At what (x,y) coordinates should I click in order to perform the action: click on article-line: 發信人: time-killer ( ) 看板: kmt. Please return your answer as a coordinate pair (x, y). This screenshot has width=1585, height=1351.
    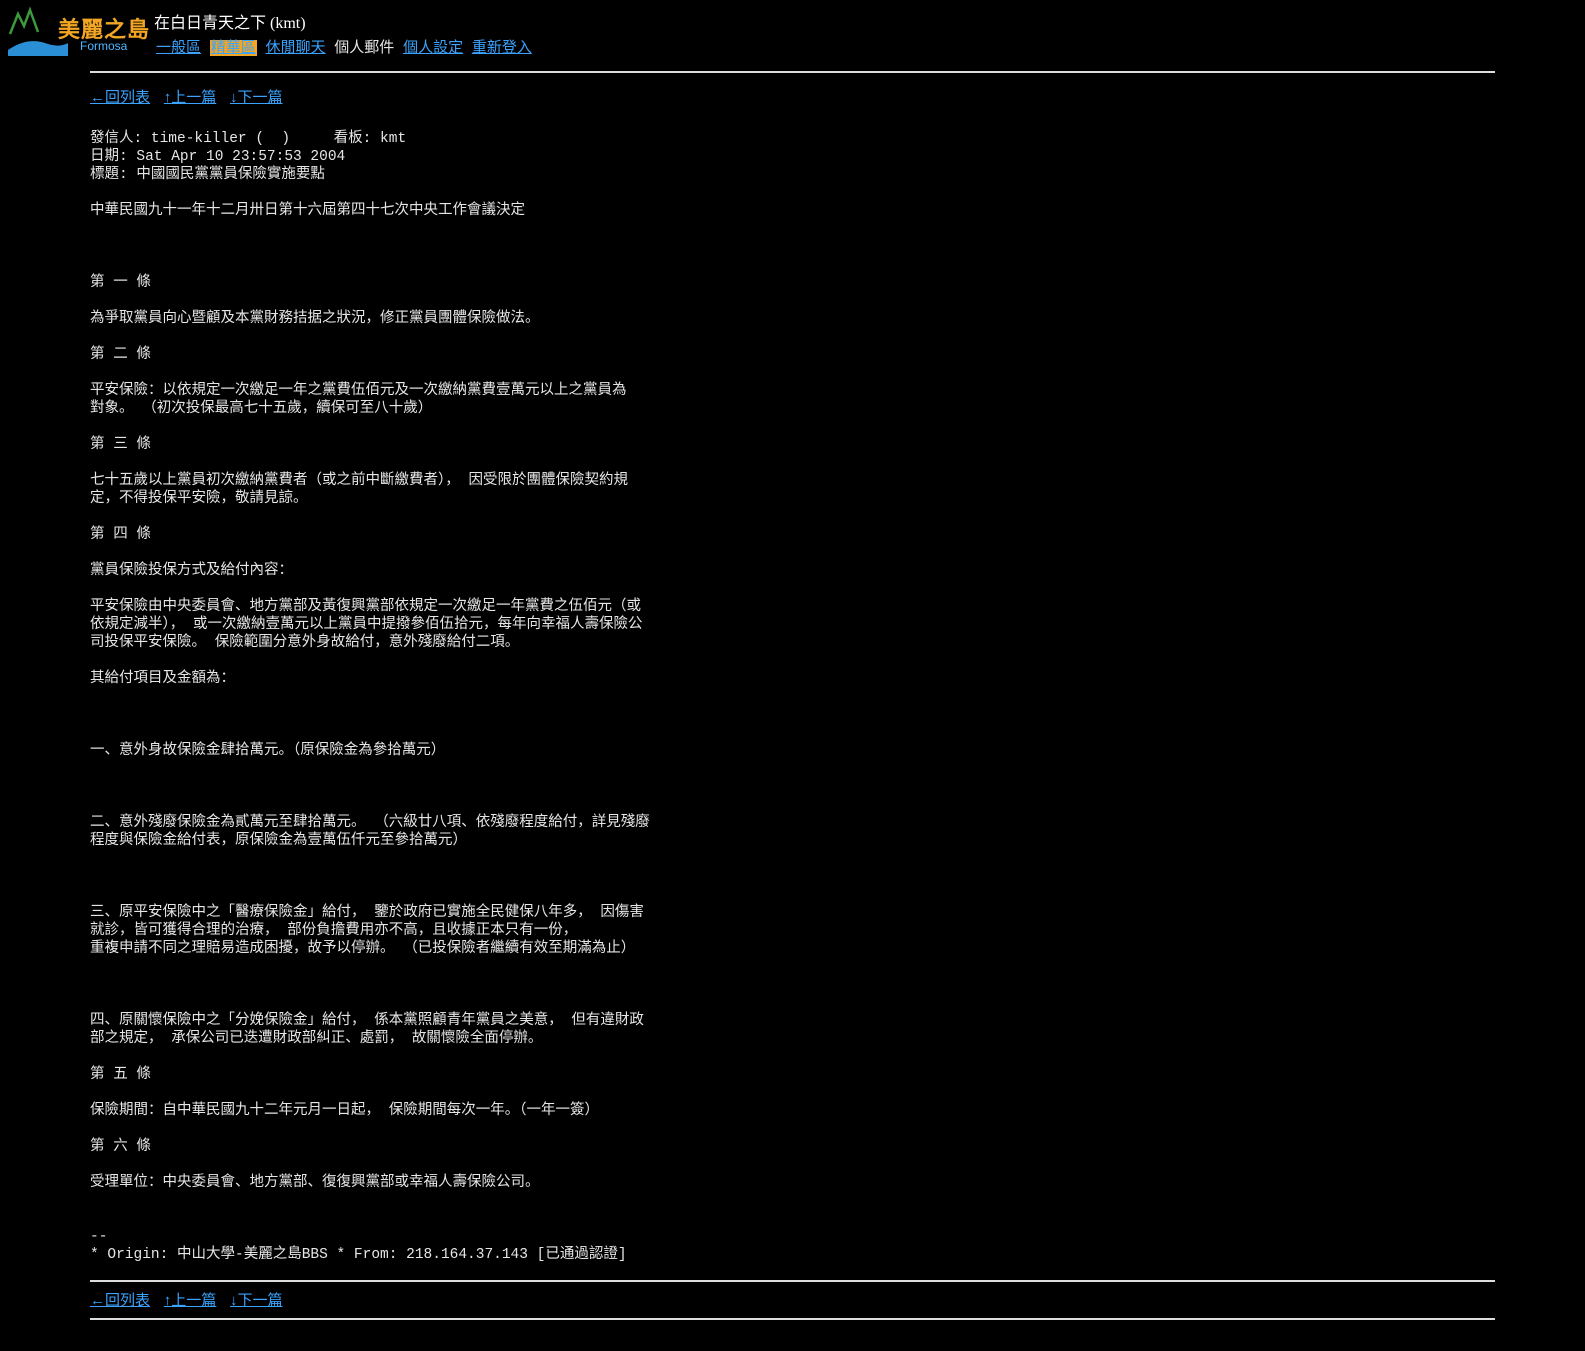
    Looking at the image, I should click on (248, 139).